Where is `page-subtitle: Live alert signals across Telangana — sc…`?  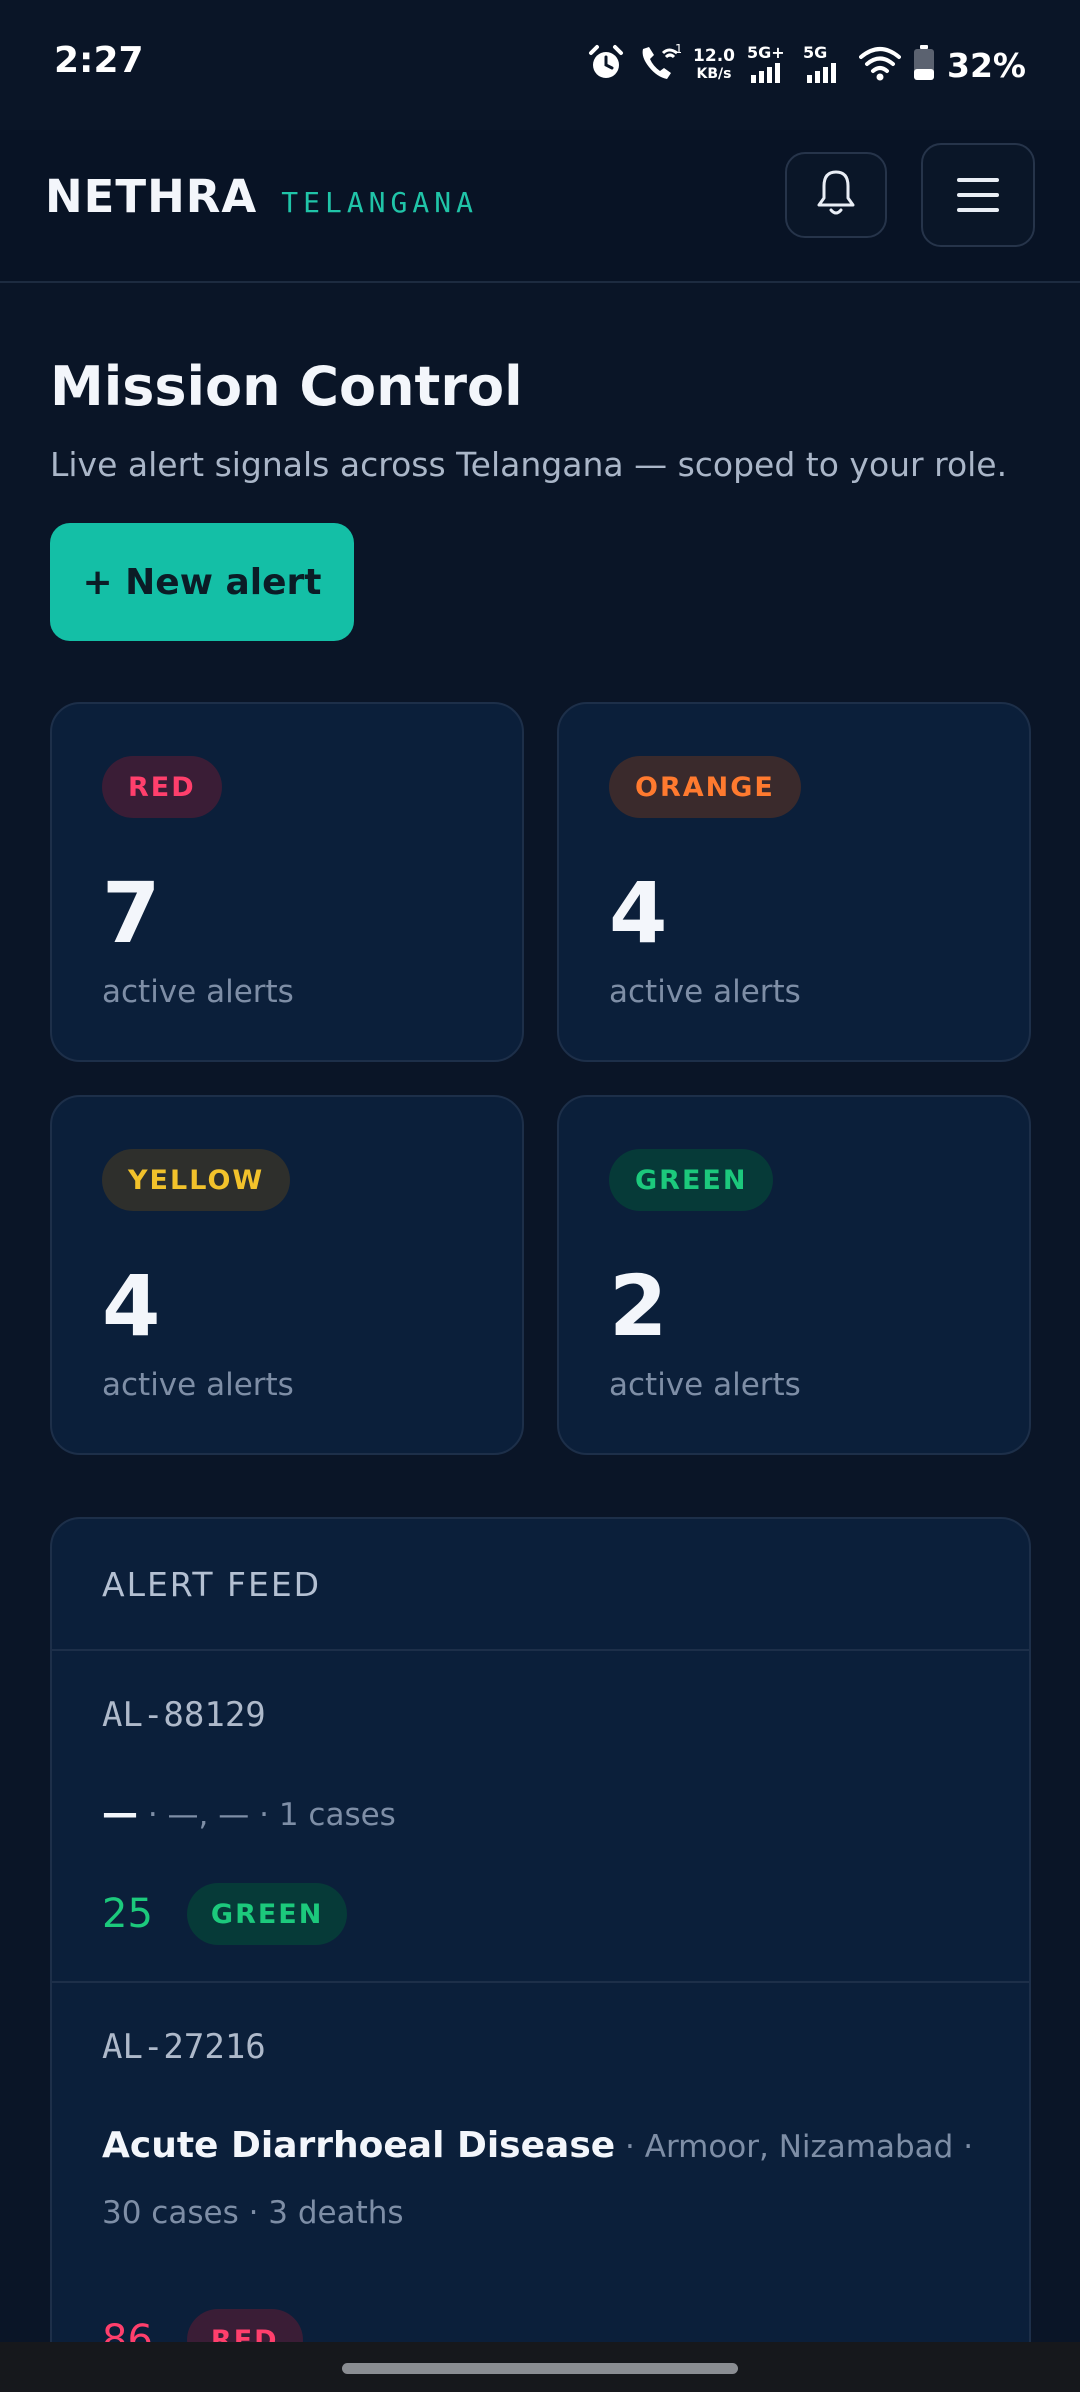 page-subtitle: Live alert signals across Telangana — sc… is located at coordinates (529, 464).